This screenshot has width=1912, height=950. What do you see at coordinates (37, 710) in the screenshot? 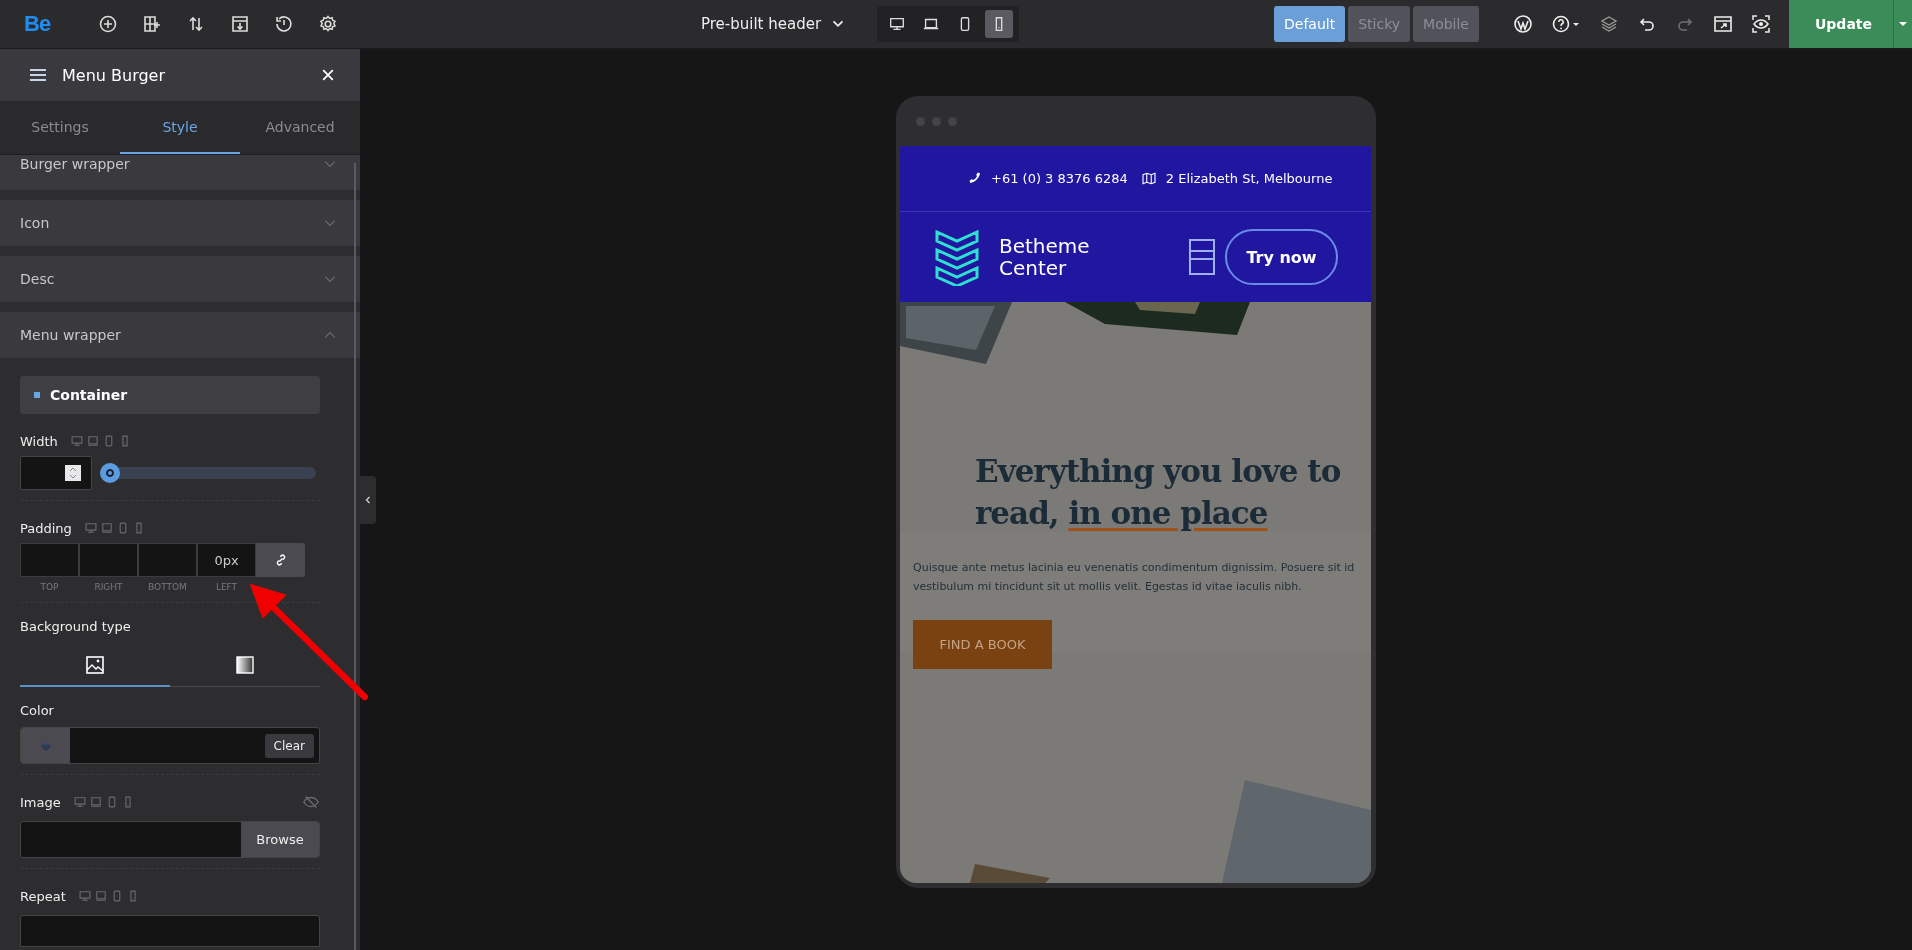
I see `field-label: Color` at bounding box center [37, 710].